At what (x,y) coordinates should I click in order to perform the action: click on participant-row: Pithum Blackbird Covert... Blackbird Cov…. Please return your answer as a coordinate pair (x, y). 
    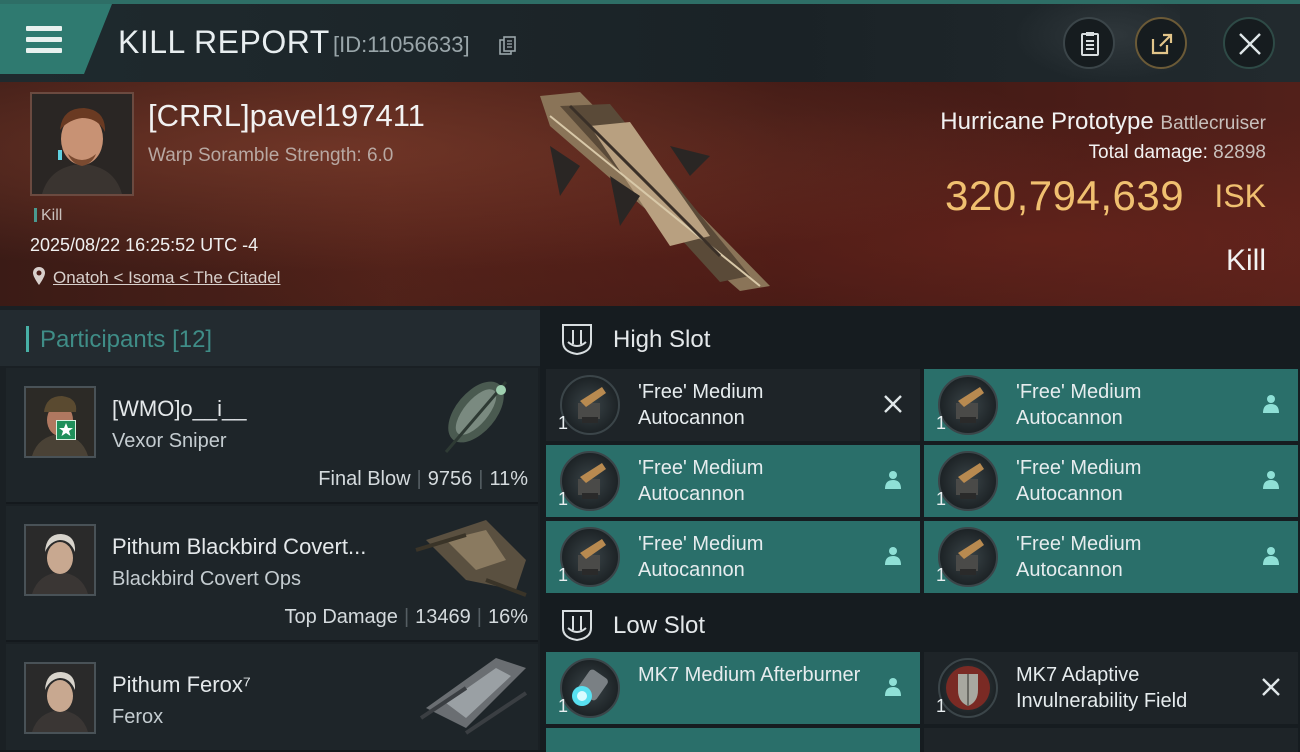
    Looking at the image, I should click on (272, 574).